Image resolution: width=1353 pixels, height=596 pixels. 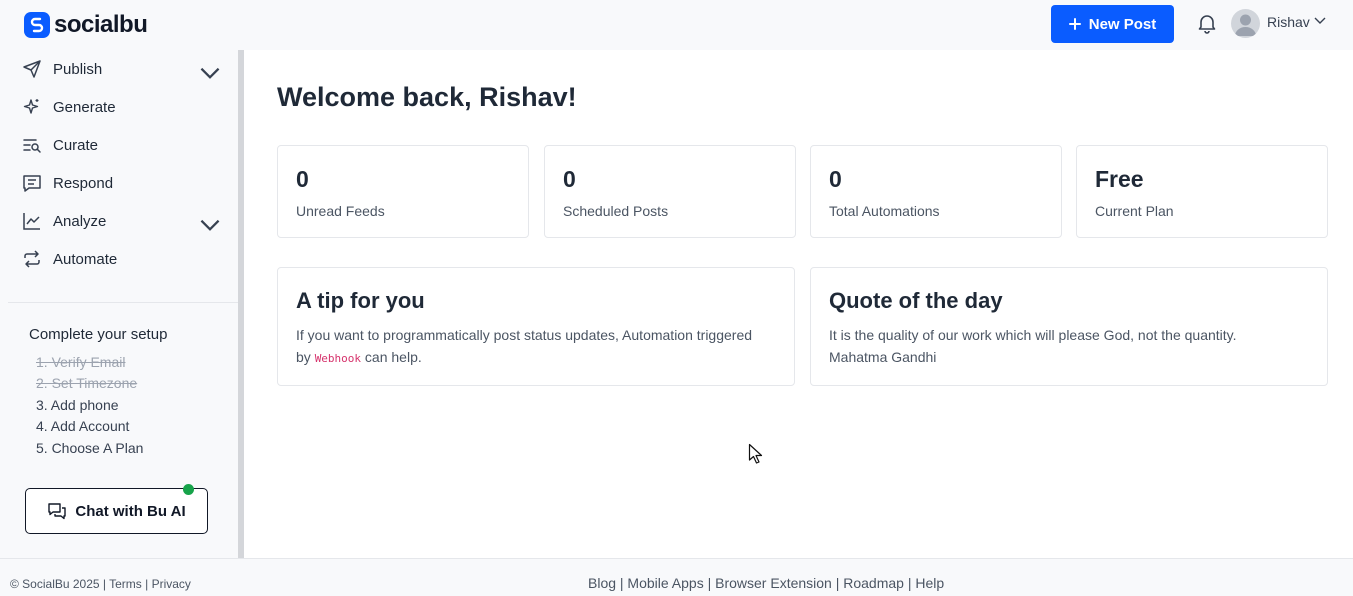 What do you see at coordinates (1245, 23) in the screenshot?
I see `avatar` at bounding box center [1245, 23].